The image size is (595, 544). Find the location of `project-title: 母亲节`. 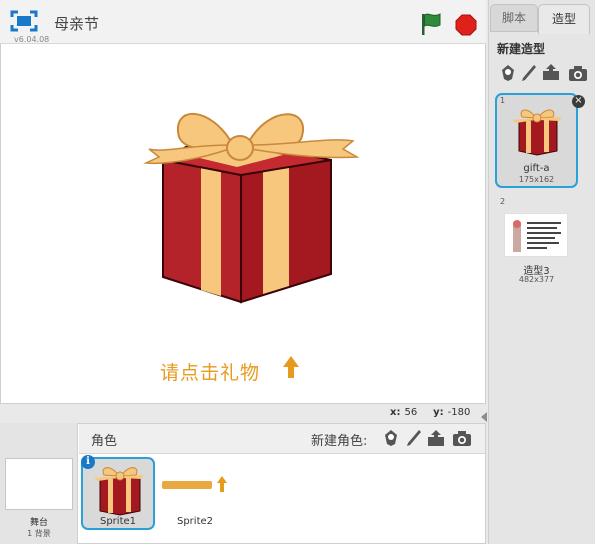

project-title: 母亲节 is located at coordinates (77, 24).